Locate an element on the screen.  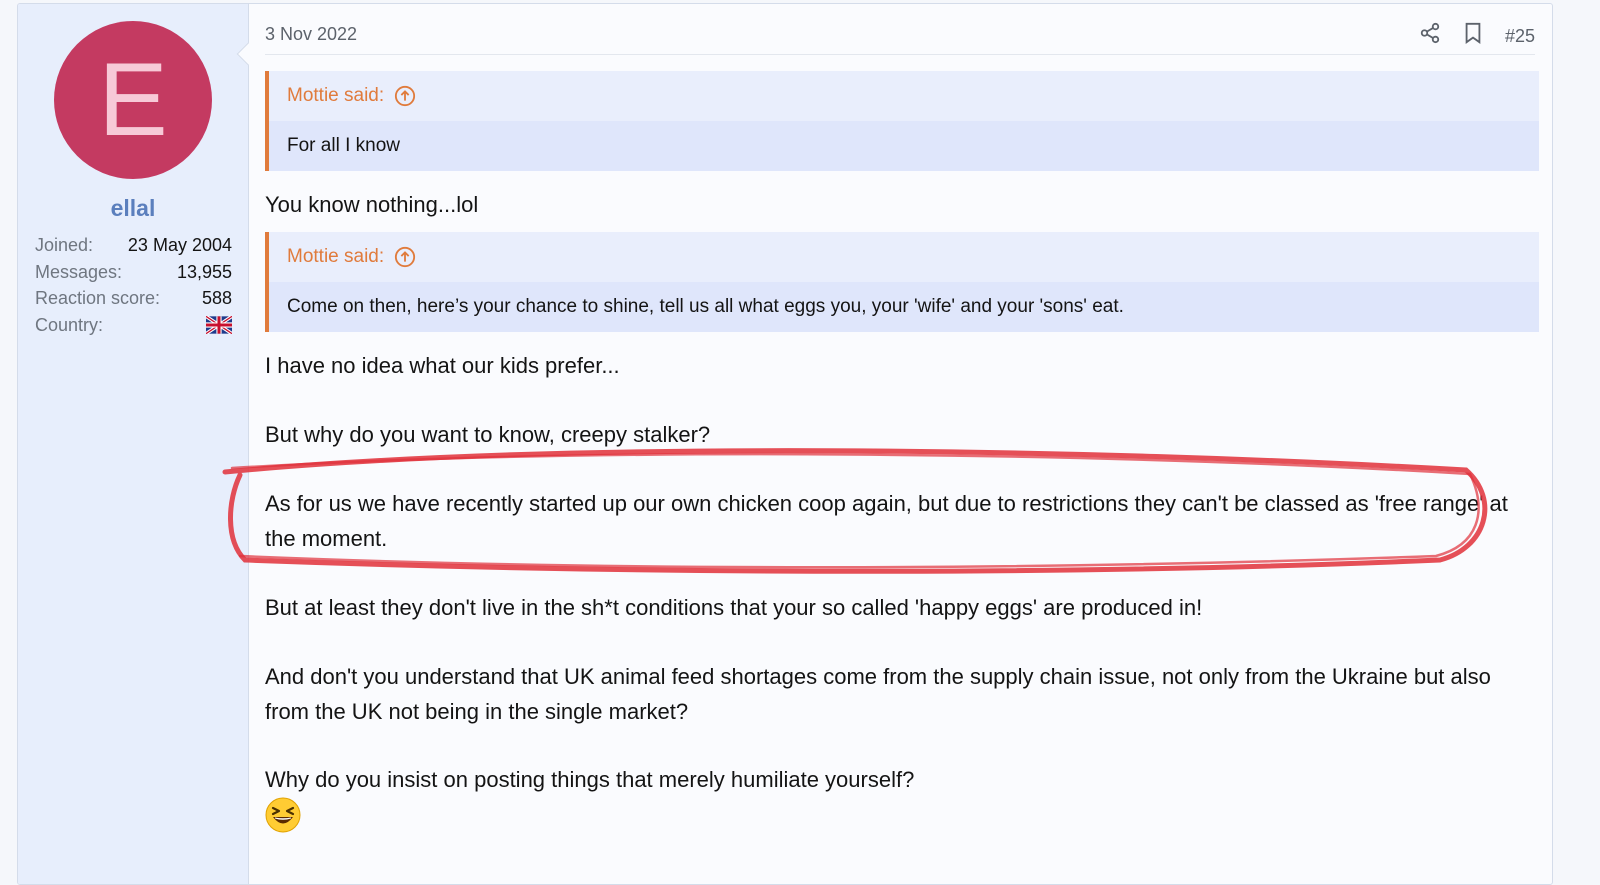
stat-label: Messages: is located at coordinates (79, 271).